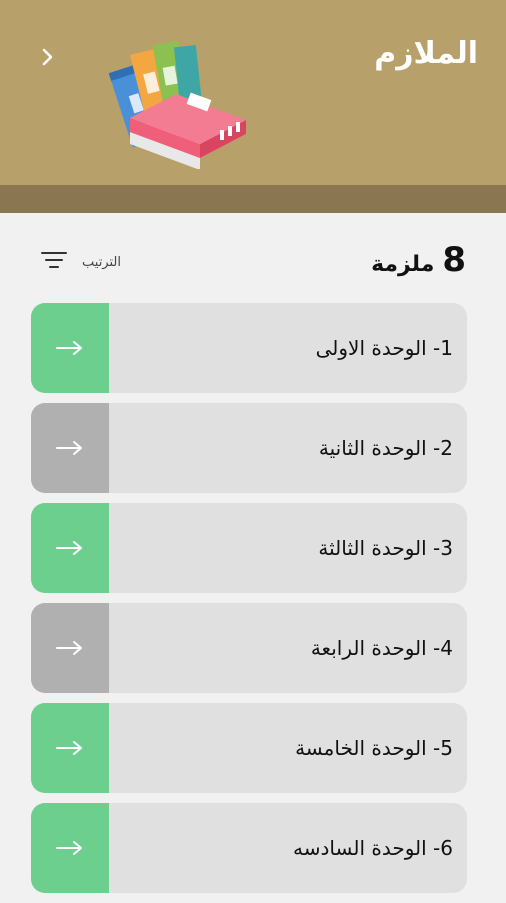  I want to click on list-item: 1- الوحدة الاولى, so click(249, 348).